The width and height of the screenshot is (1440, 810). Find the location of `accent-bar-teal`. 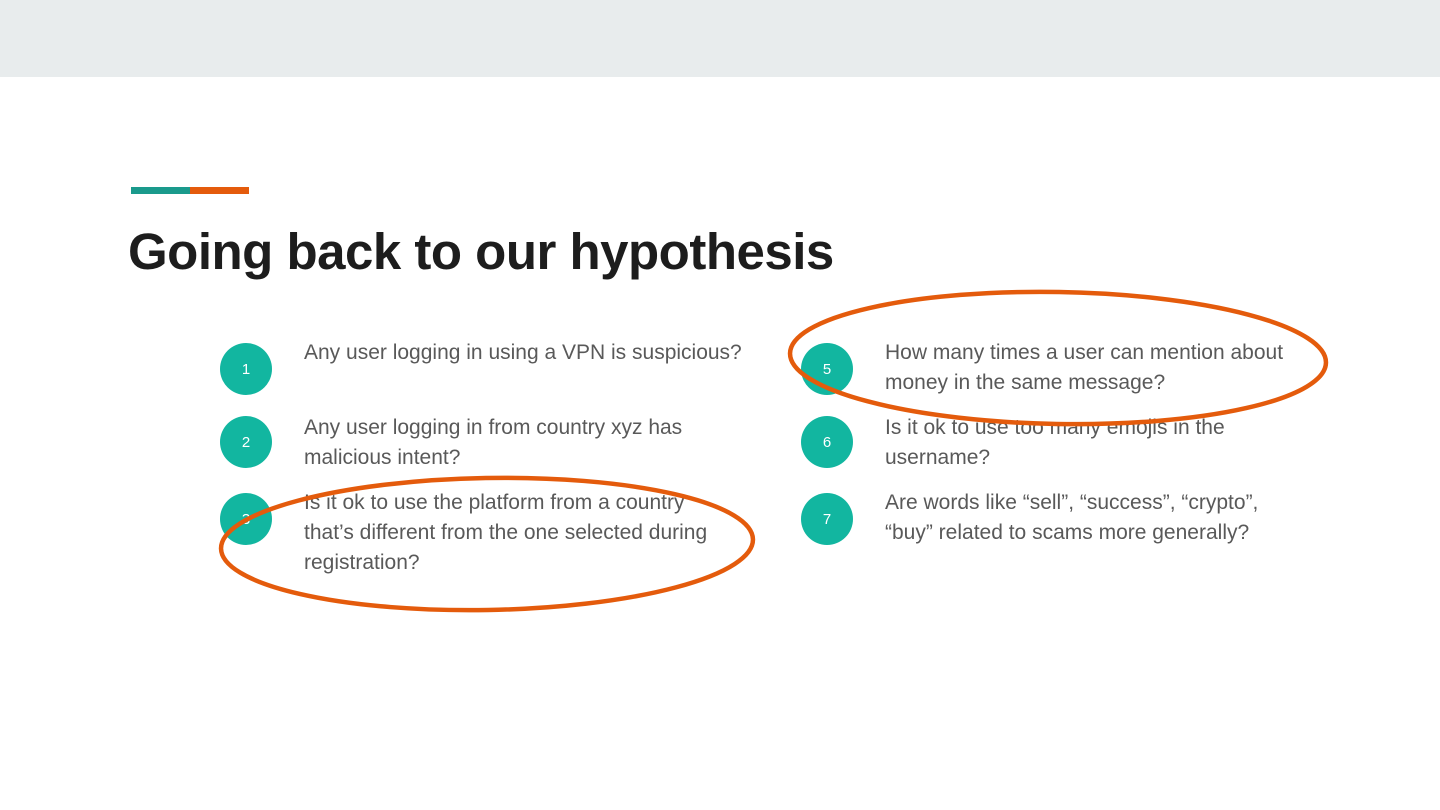

accent-bar-teal is located at coordinates (160, 190).